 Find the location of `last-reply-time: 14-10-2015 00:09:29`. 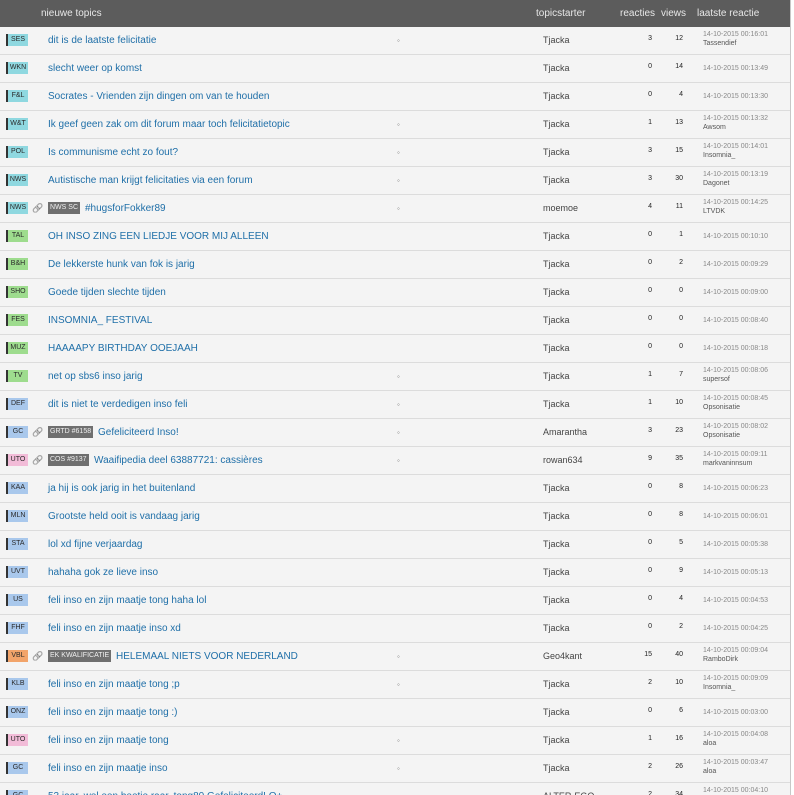

last-reply-time: 14-10-2015 00:09:29 is located at coordinates (735, 264).